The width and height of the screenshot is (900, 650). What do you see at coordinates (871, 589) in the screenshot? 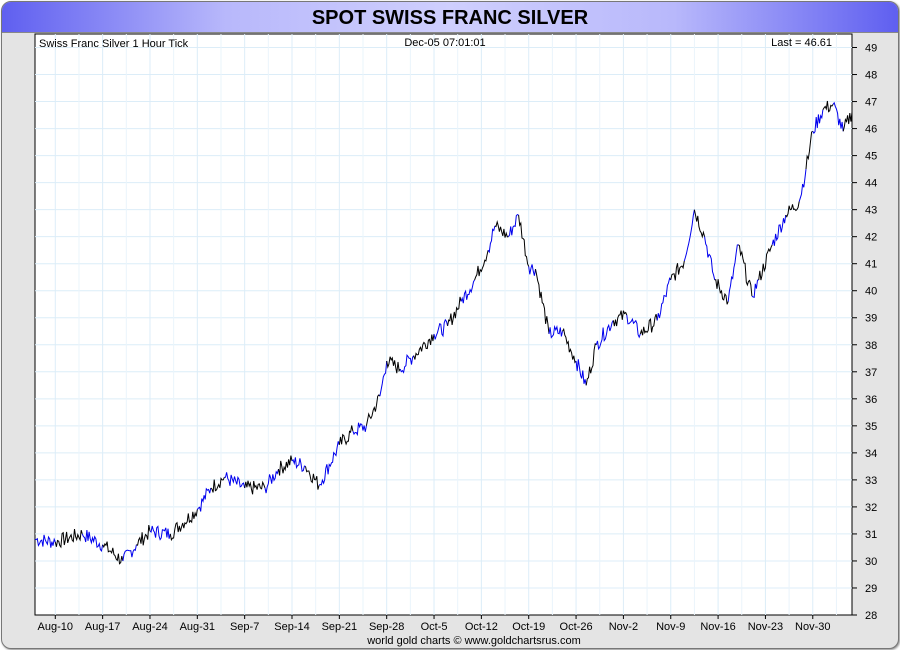
I see `y-tick-label: 29` at bounding box center [871, 589].